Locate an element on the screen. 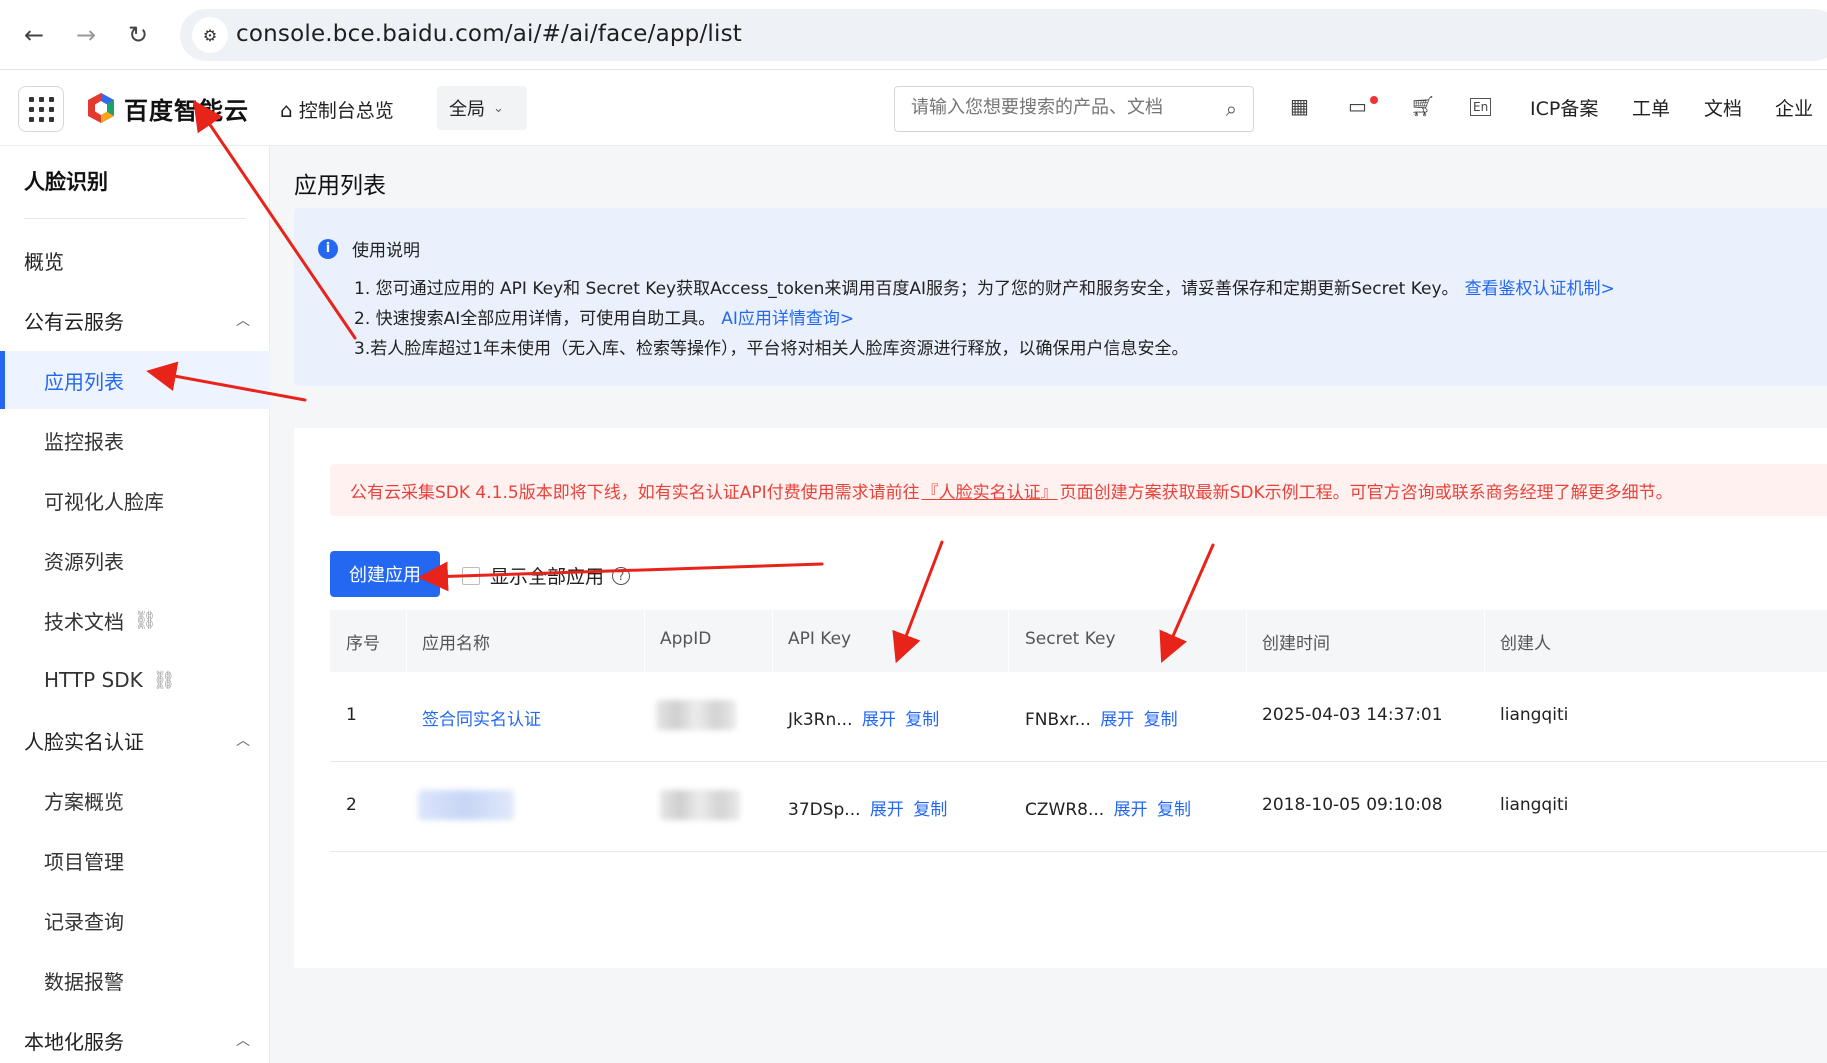 Image resolution: width=1827 pixels, height=1063 pixels. sidebar-item-label: 监控报表 is located at coordinates (84, 441).